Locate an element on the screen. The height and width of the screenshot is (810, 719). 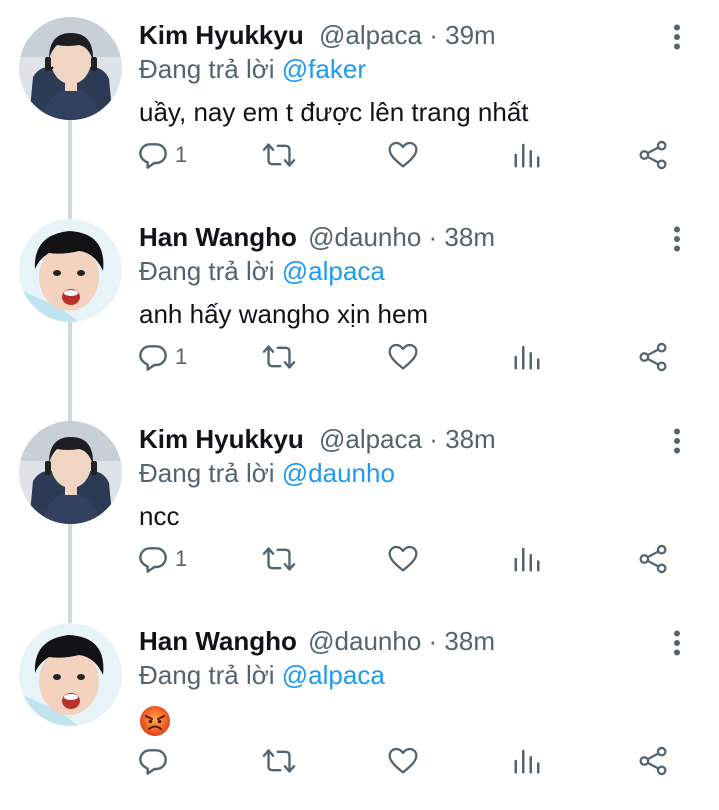
replying-to: Đang trả lời @faker is located at coordinates (252, 69).